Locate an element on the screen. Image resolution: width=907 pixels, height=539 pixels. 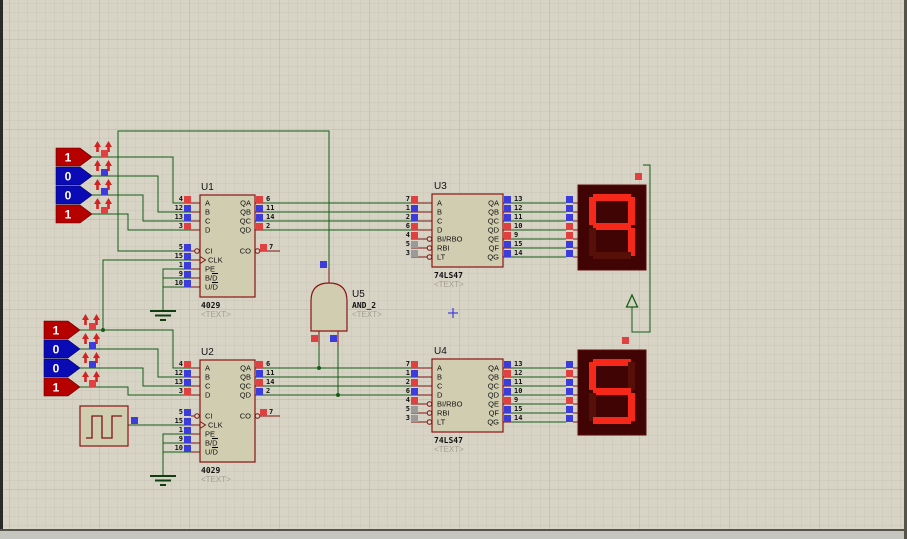
svg-text: CI is located at coordinates (209, 251).